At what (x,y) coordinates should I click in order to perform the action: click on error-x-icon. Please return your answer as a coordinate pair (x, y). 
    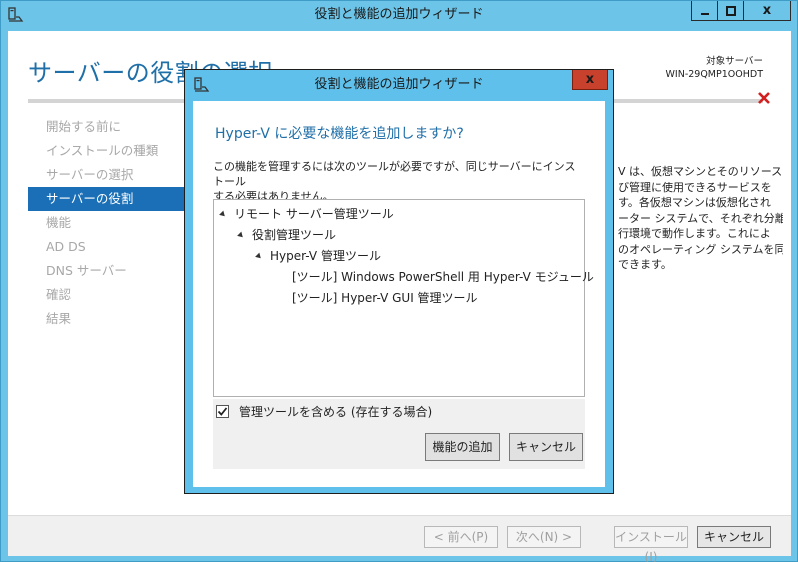
    Looking at the image, I should click on (764, 98).